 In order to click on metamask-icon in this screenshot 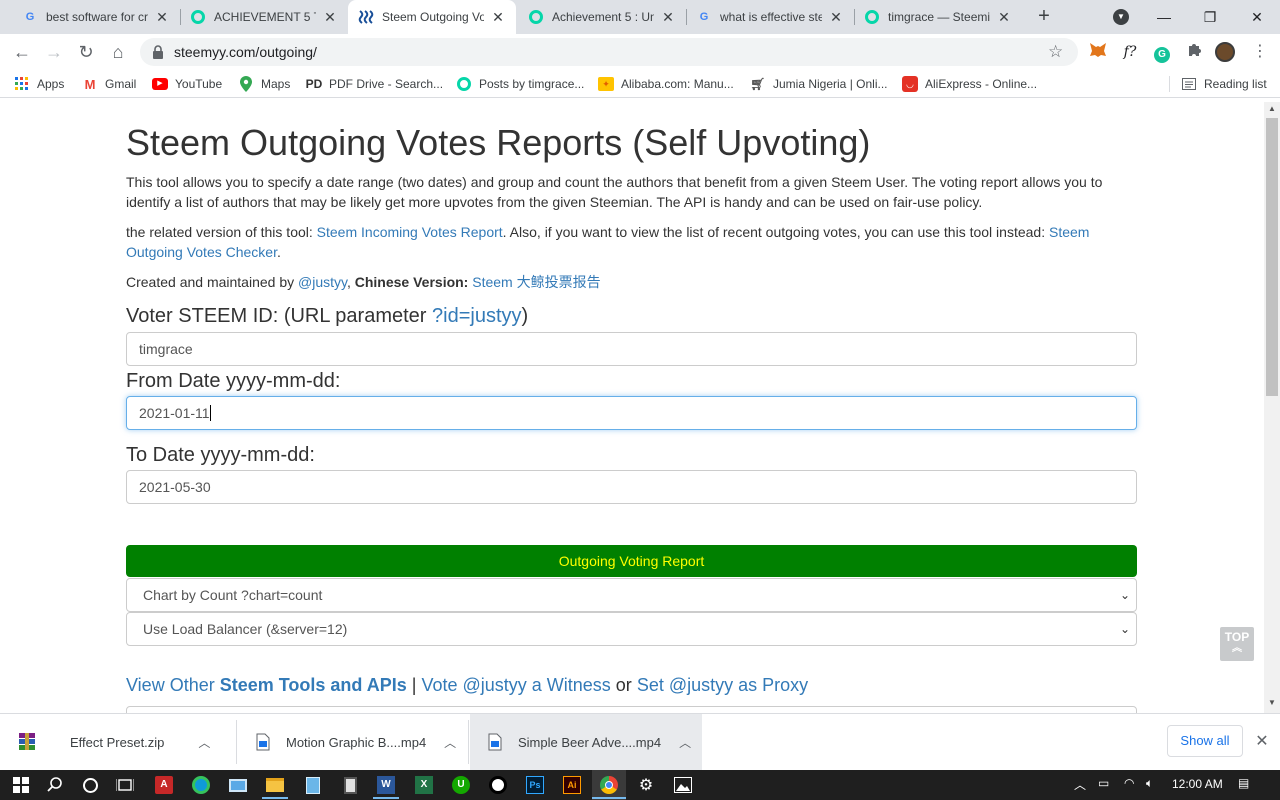, I will do `click(1098, 52)`.